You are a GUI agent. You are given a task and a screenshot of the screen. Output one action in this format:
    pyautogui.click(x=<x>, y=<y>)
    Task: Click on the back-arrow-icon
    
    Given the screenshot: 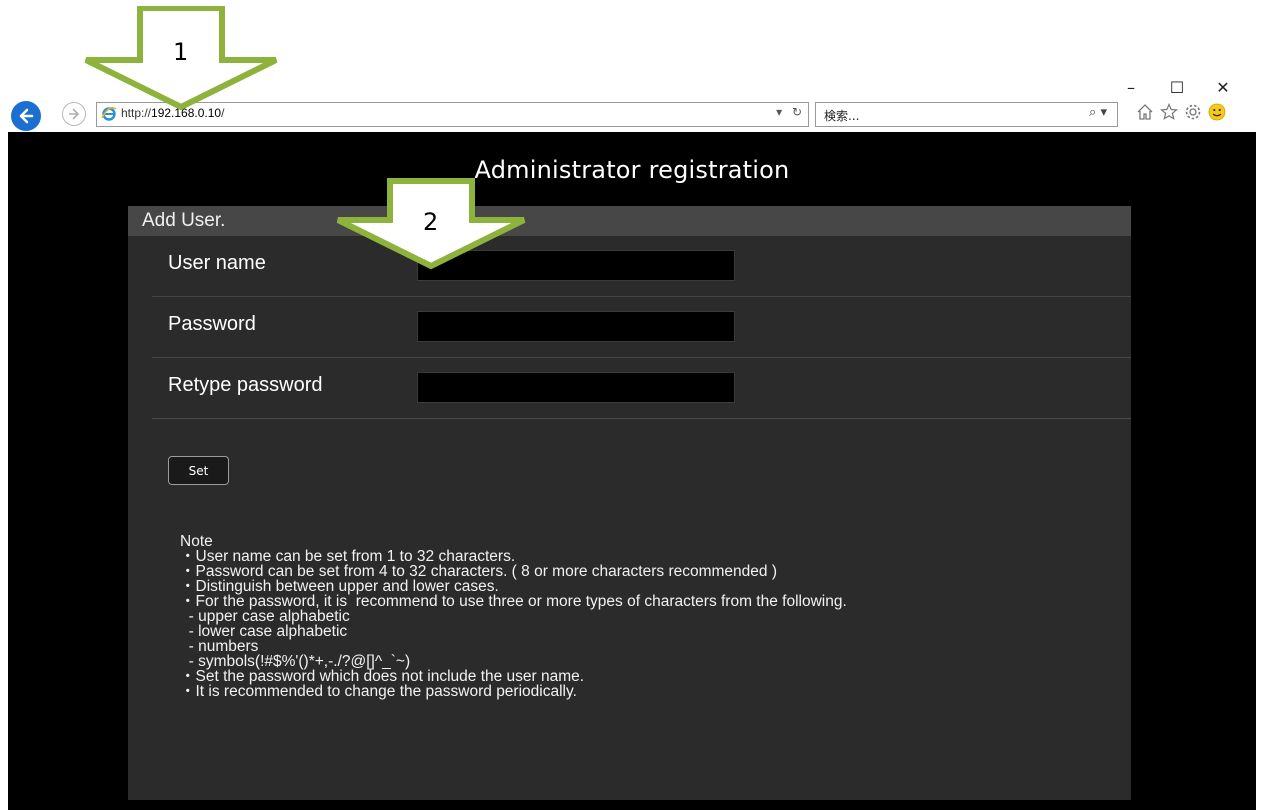 What is the action you would take?
    pyautogui.click(x=26, y=116)
    